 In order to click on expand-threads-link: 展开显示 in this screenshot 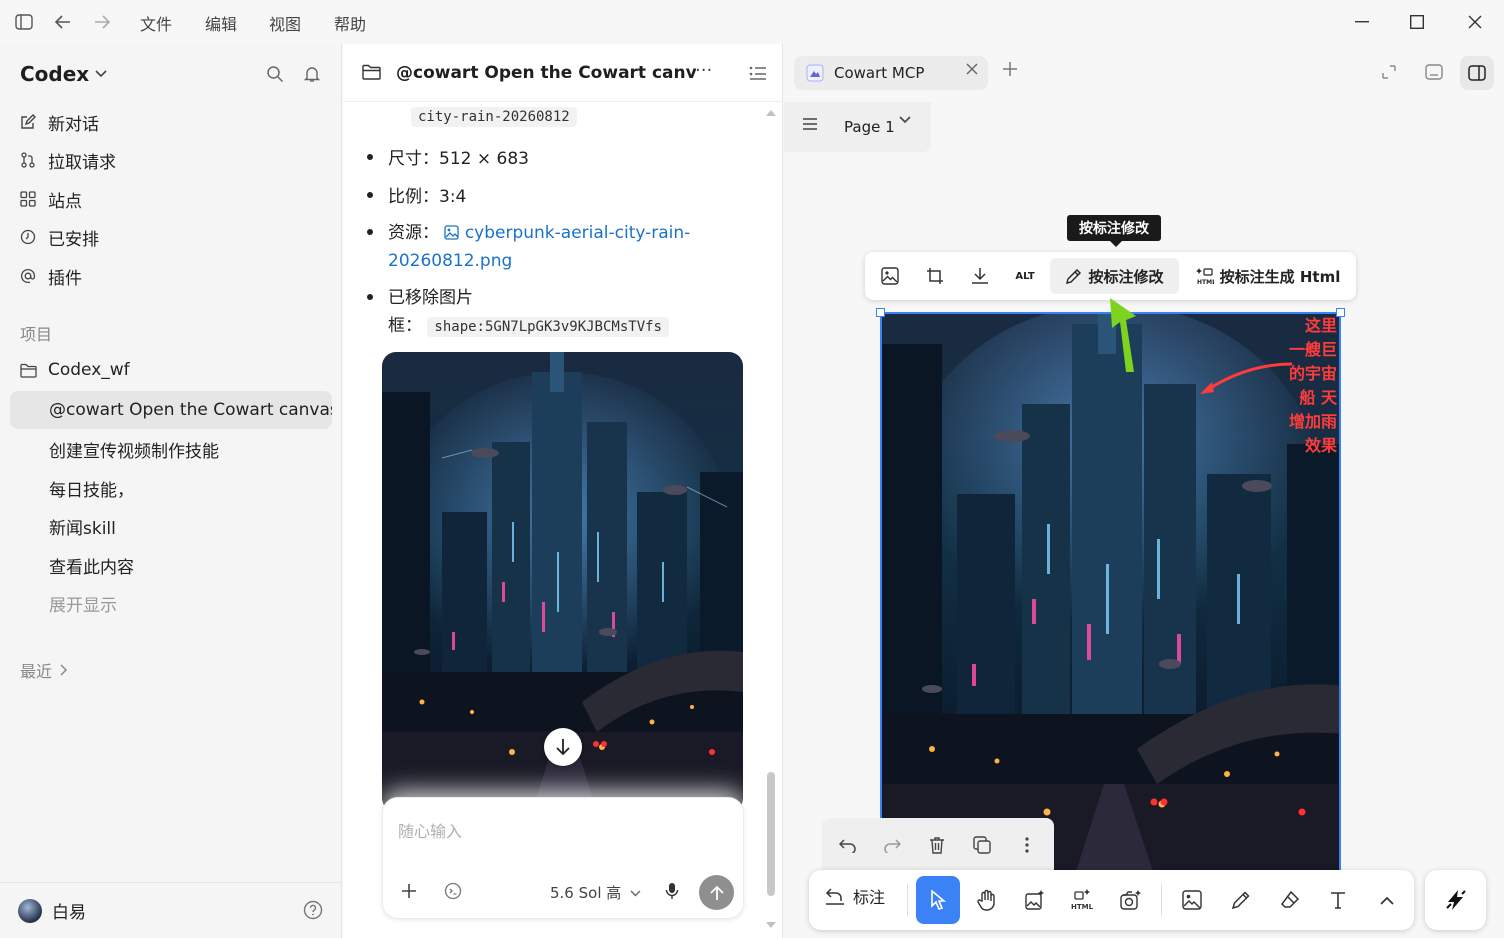, I will do `click(171, 603)`.